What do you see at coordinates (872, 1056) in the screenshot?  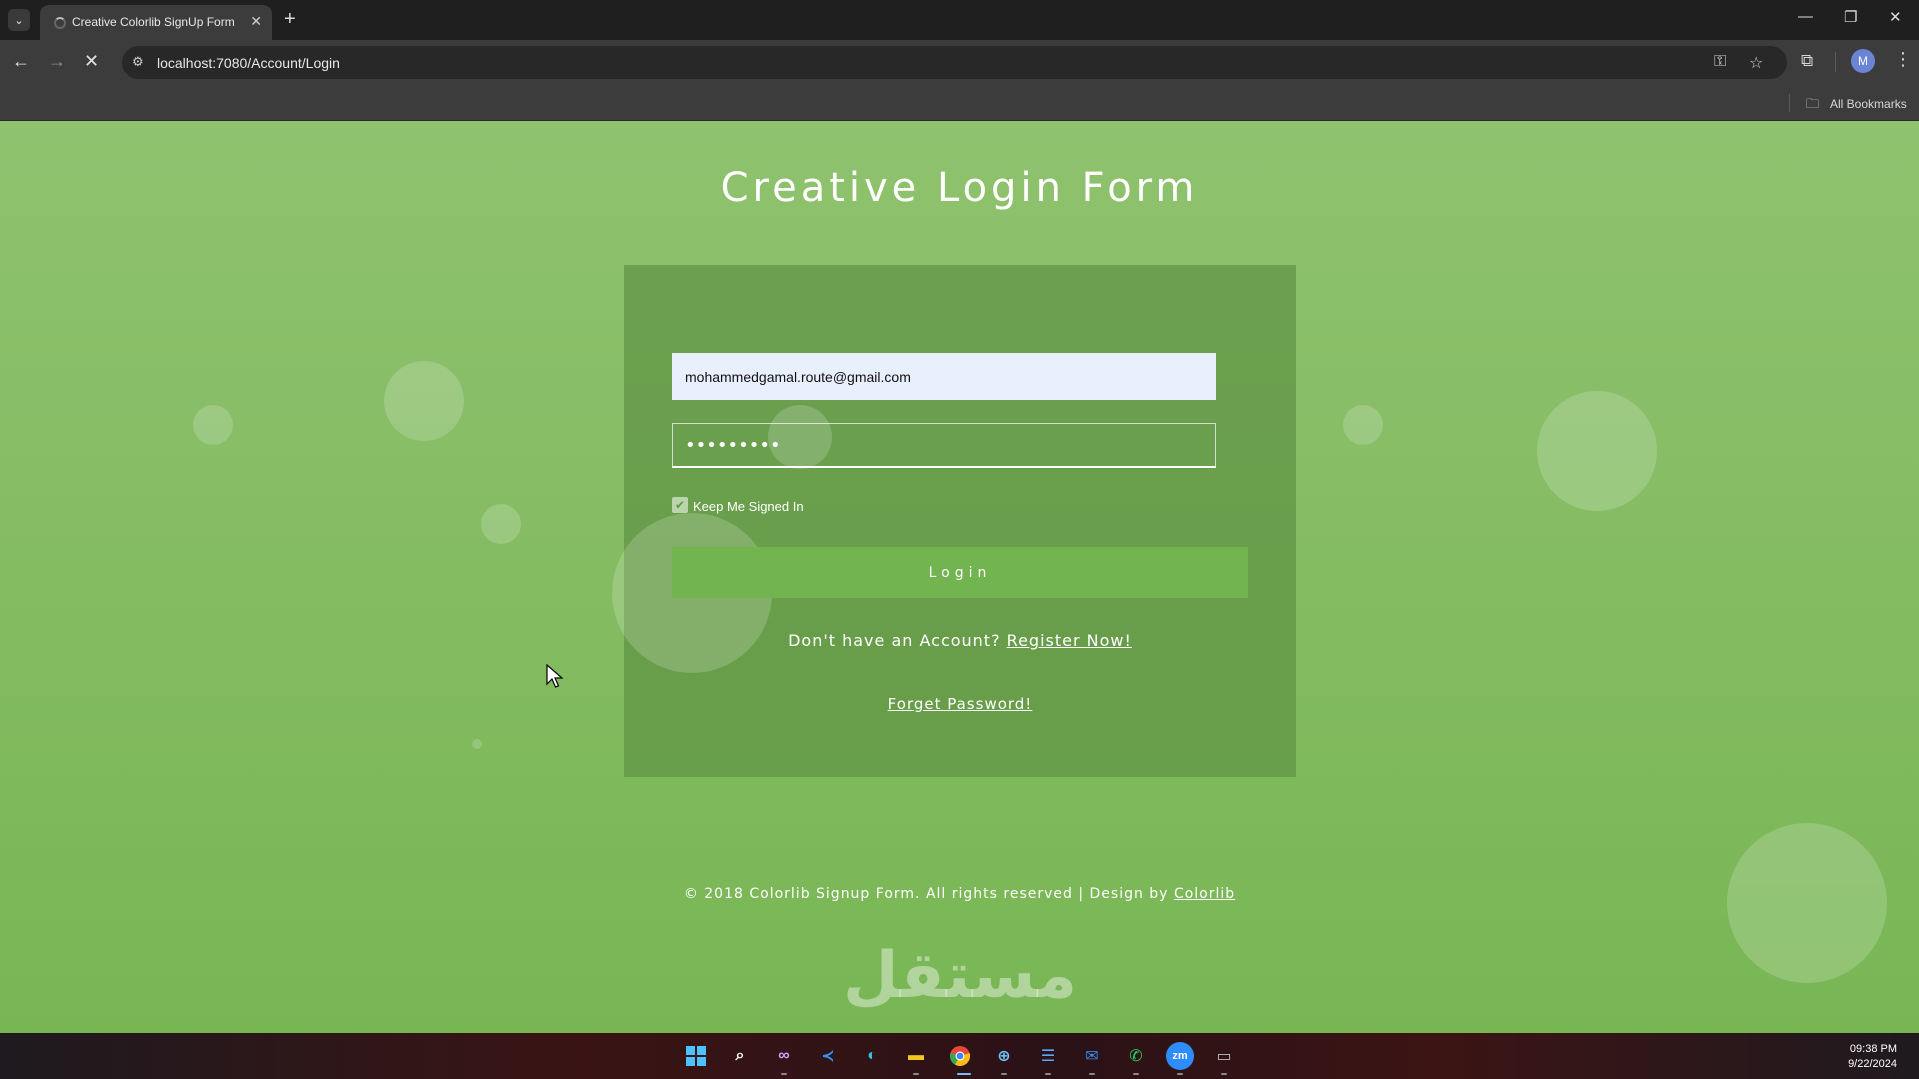 I see `edge-icon: ◐` at bounding box center [872, 1056].